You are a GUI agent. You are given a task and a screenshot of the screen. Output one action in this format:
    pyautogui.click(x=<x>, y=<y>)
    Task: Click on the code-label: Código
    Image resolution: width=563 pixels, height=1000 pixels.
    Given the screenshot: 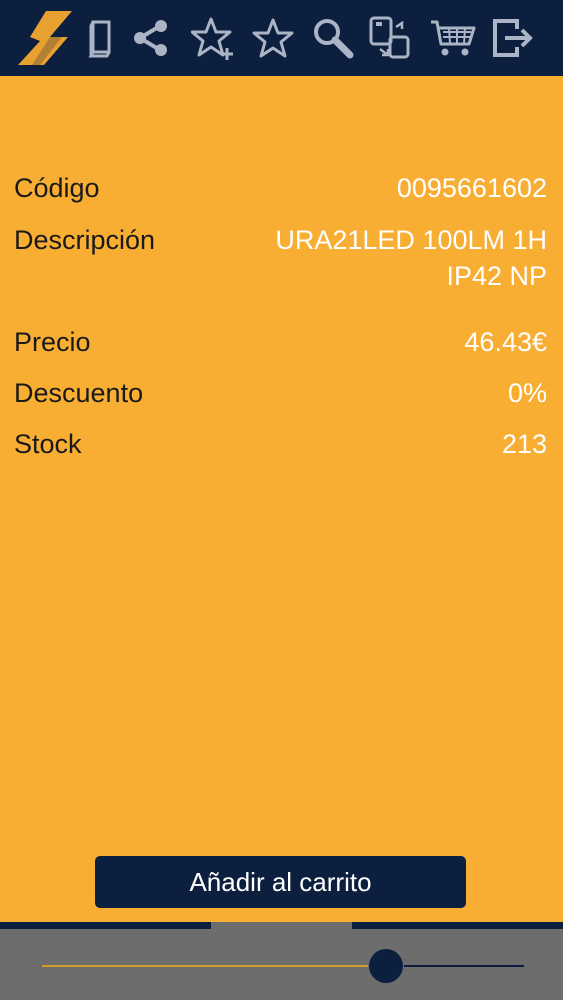 What is the action you would take?
    pyautogui.click(x=57, y=188)
    